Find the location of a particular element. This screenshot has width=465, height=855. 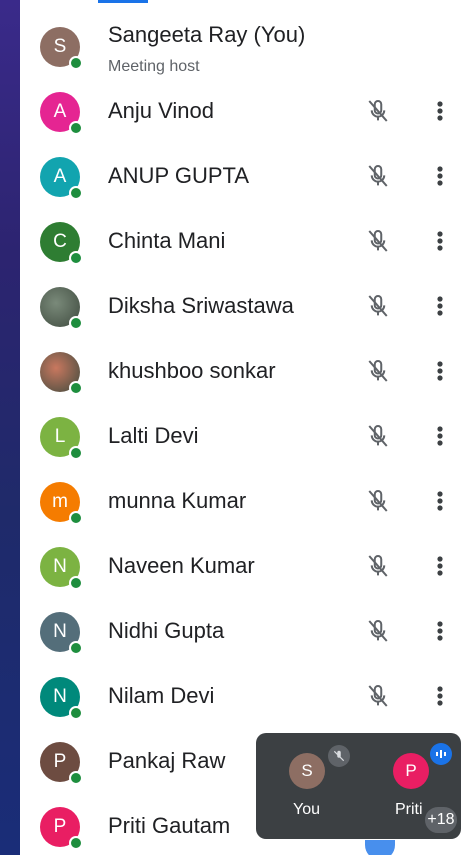

host-role-label: Meeting host is located at coordinates (154, 66).